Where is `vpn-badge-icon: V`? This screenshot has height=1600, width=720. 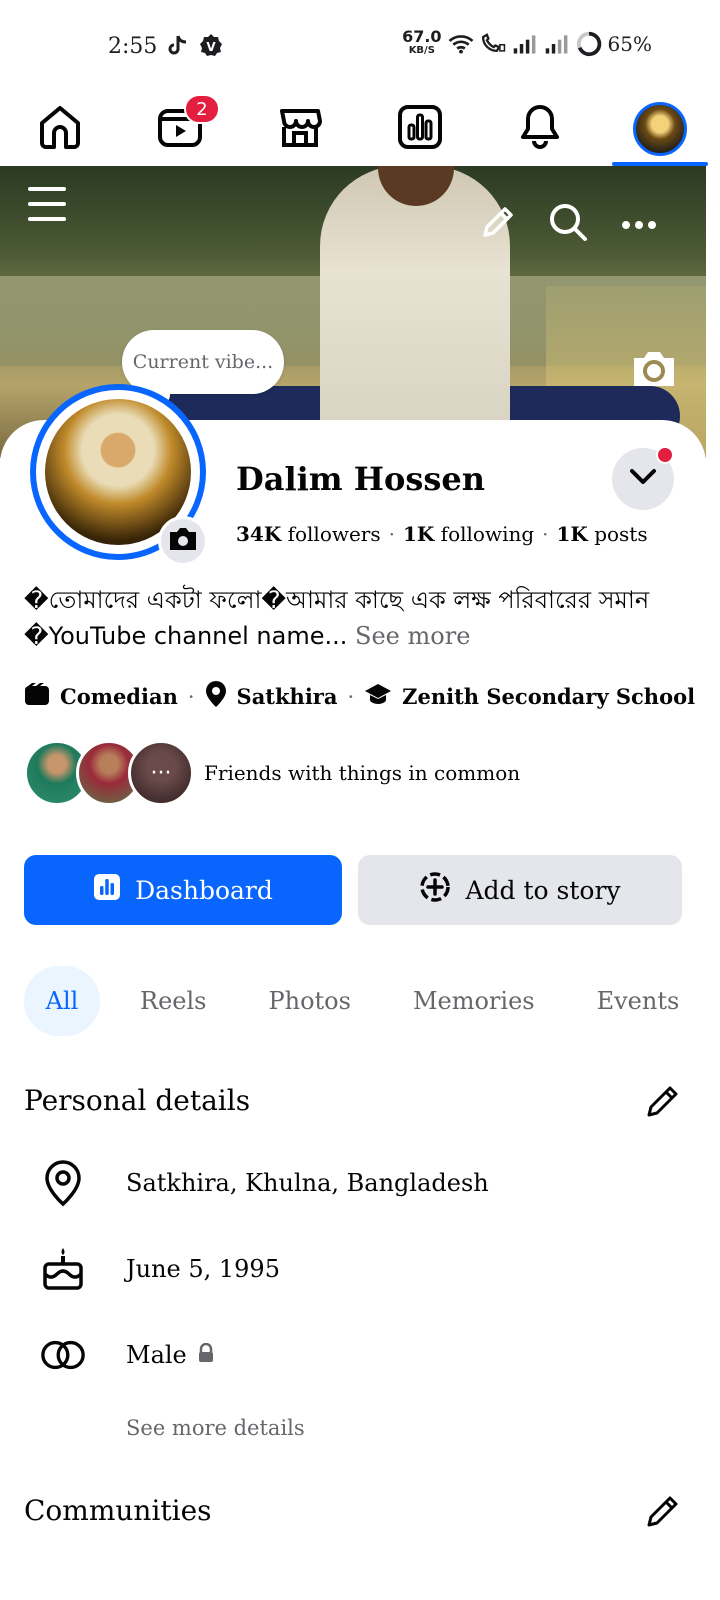
vpn-badge-icon: V is located at coordinates (211, 46).